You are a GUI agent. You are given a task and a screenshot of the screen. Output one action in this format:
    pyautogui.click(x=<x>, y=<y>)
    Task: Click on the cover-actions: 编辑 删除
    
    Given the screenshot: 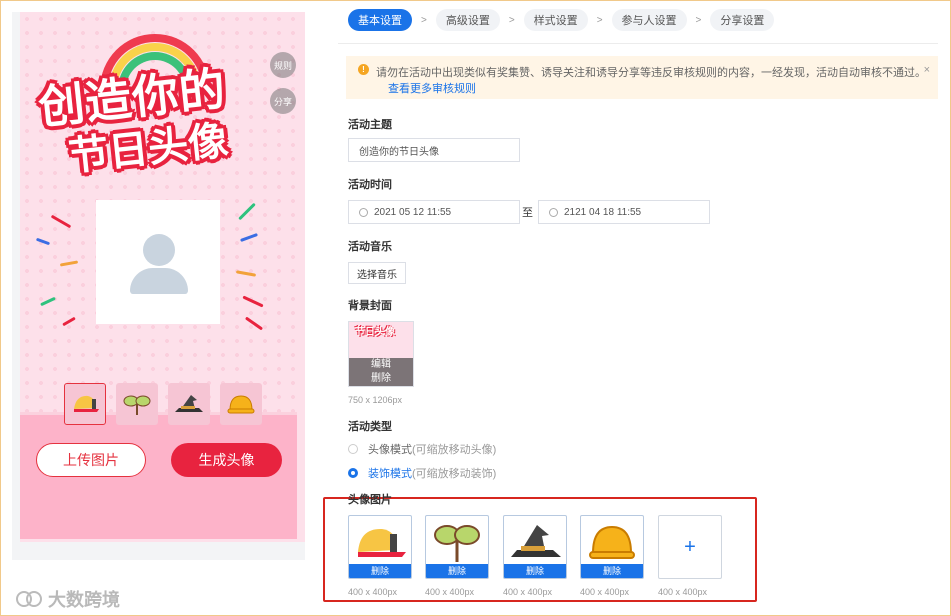 What is the action you would take?
    pyautogui.click(x=381, y=372)
    